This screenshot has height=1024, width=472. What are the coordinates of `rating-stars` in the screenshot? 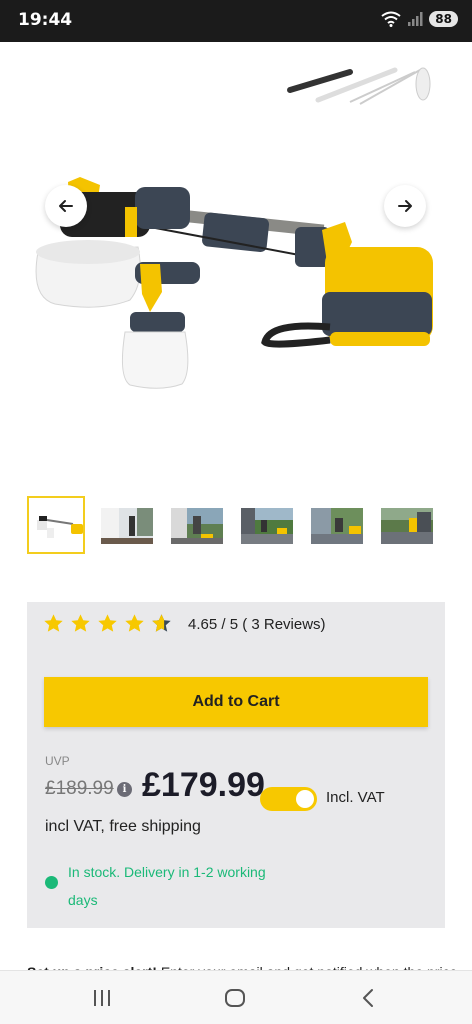 It's located at (107, 623).